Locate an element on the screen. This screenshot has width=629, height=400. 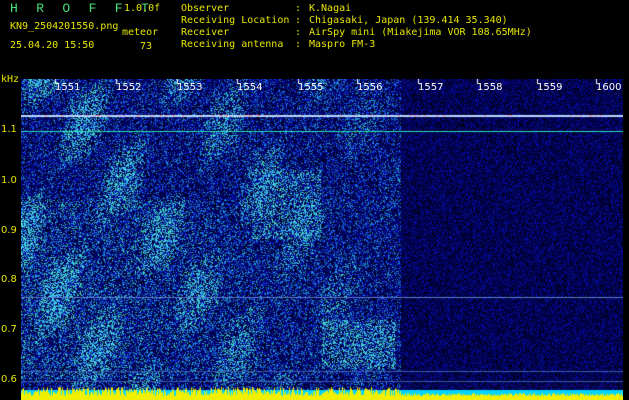
x-tick-label: 1551 is located at coordinates (68, 87).